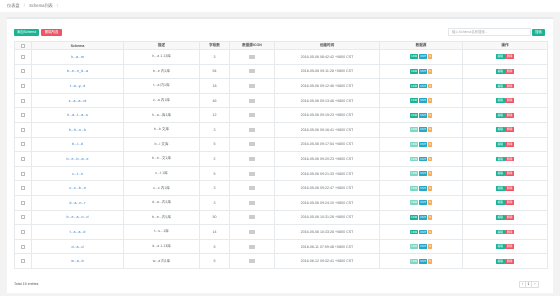  I want to click on schema-name-link: b...e...n_d...a, so click(77, 71).